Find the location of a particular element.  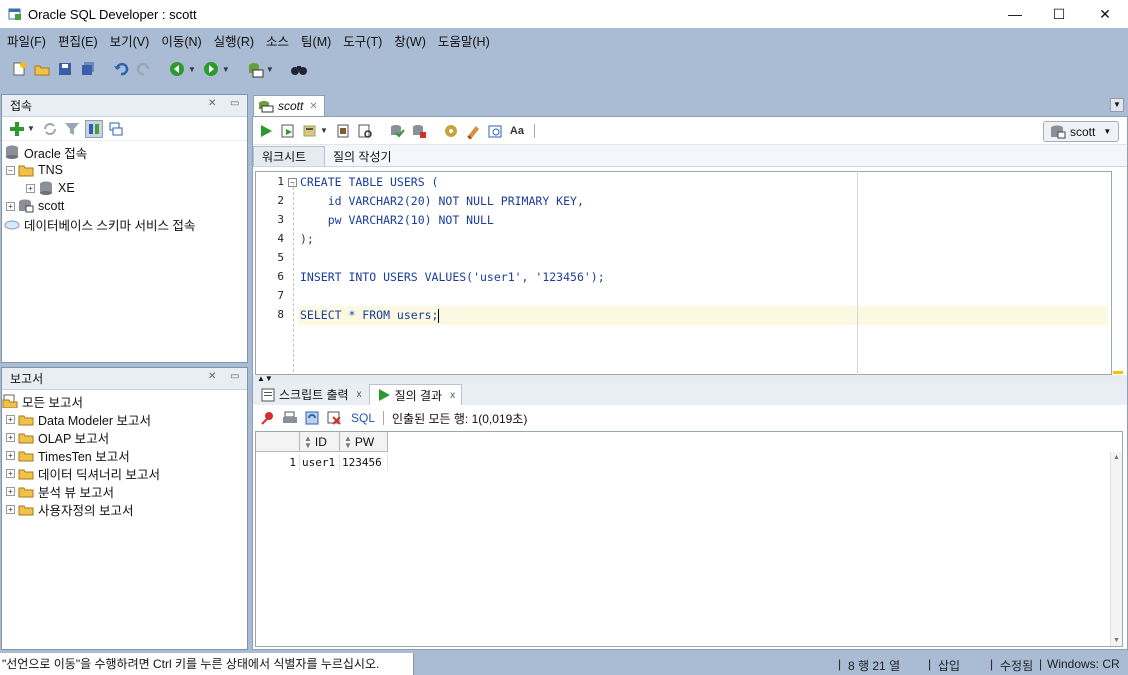

scroll-down-icon: ▼ is located at coordinates (1116, 640).